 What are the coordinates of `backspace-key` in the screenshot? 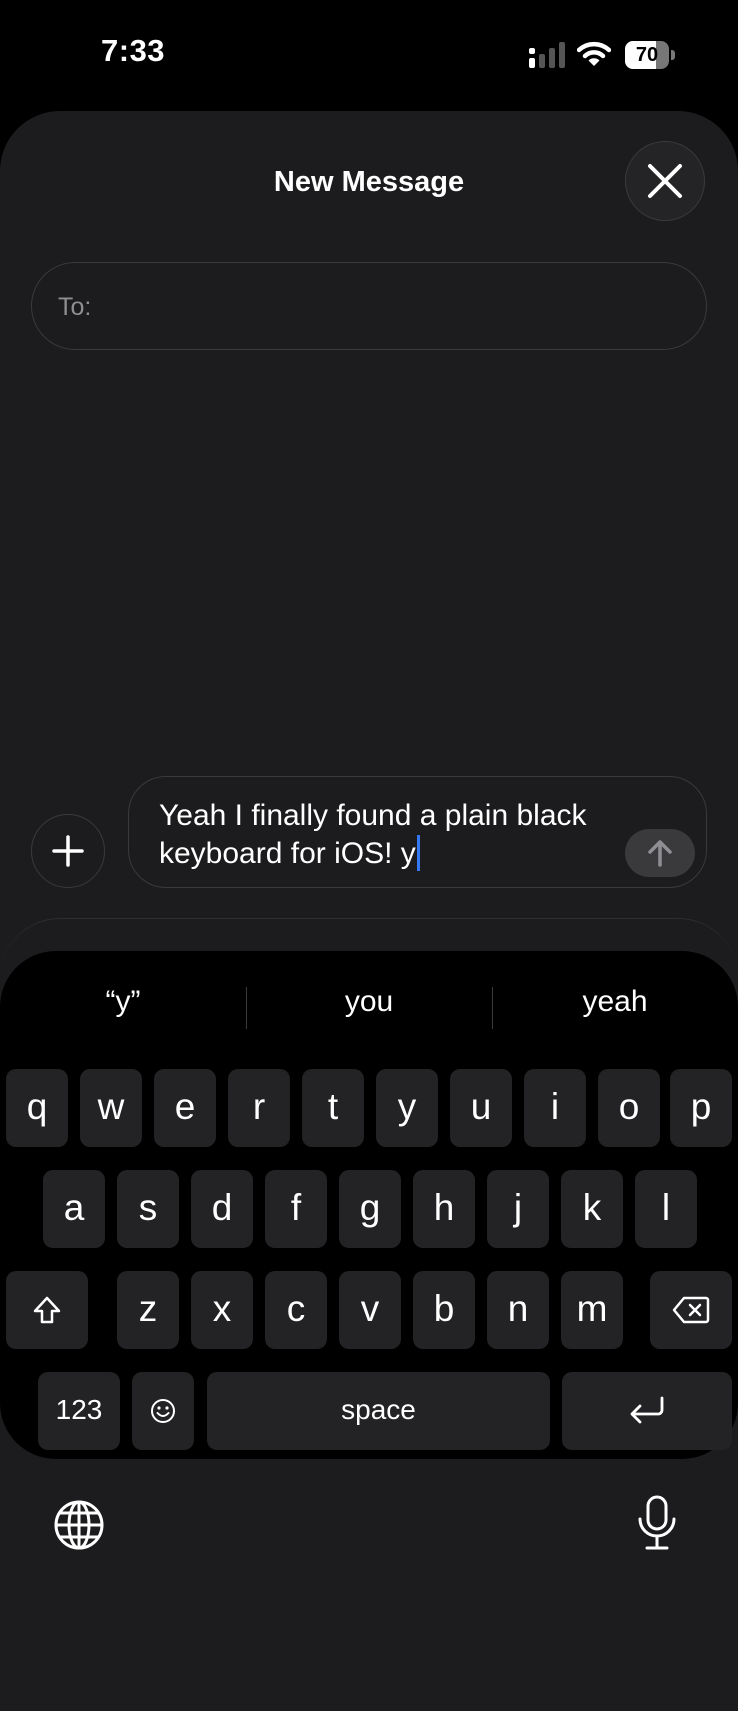 It's located at (691, 1310).